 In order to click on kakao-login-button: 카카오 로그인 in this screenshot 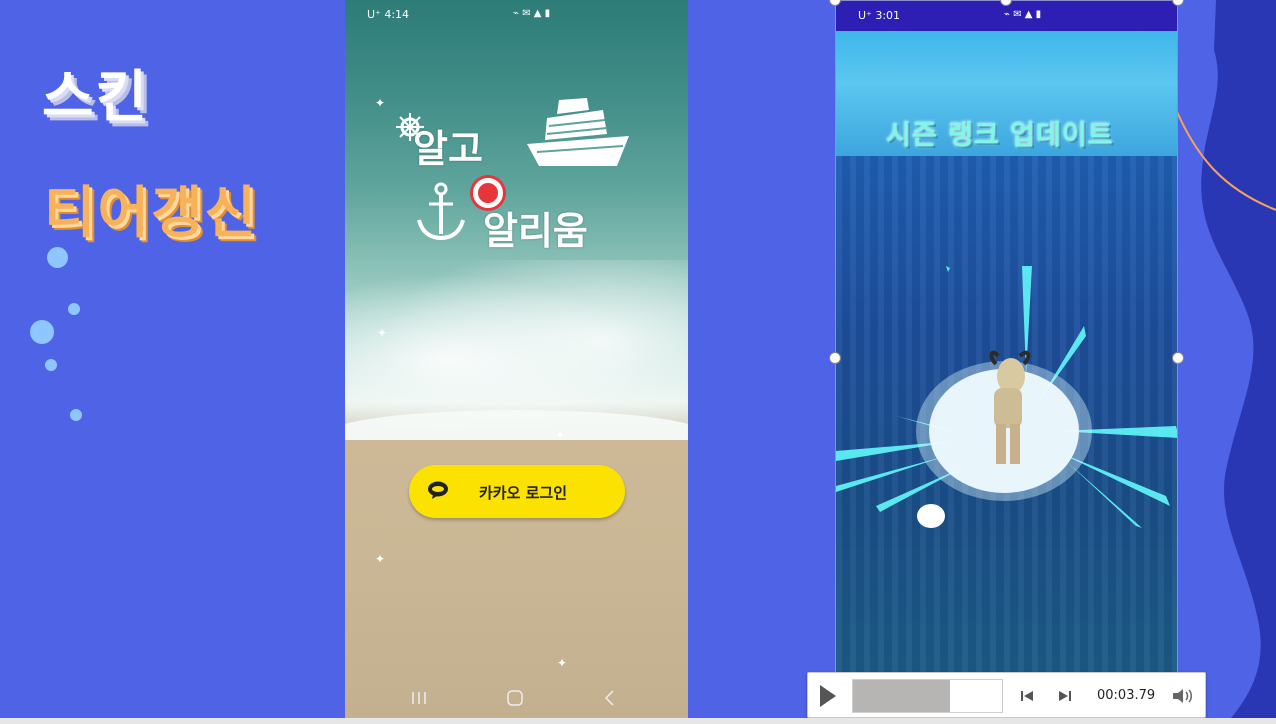, I will do `click(517, 491)`.